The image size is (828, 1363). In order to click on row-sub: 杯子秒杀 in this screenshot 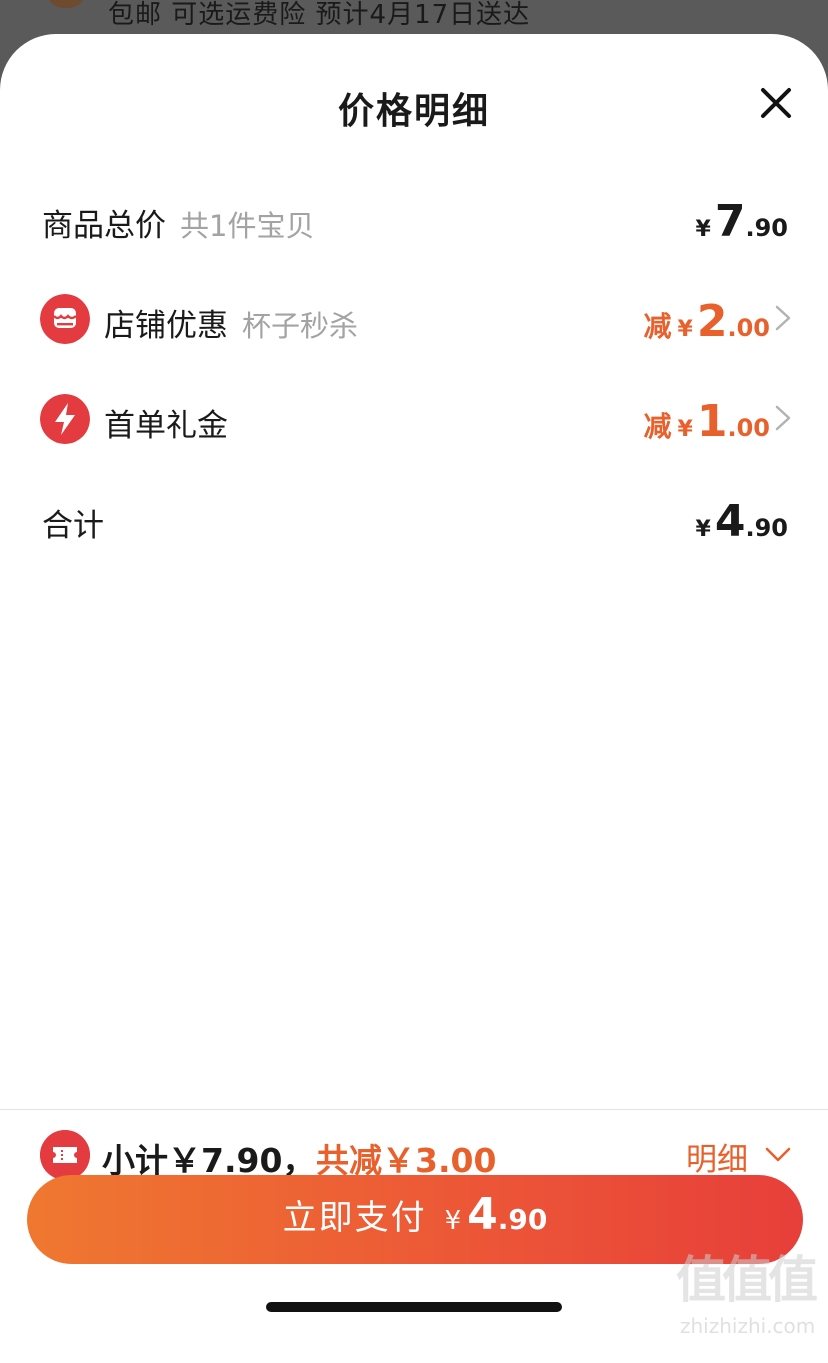, I will do `click(300, 326)`.